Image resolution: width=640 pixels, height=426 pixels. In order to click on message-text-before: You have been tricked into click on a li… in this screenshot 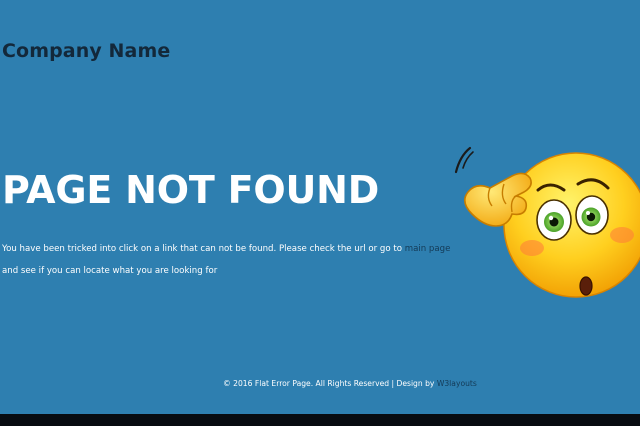, I will do `click(203, 249)`.